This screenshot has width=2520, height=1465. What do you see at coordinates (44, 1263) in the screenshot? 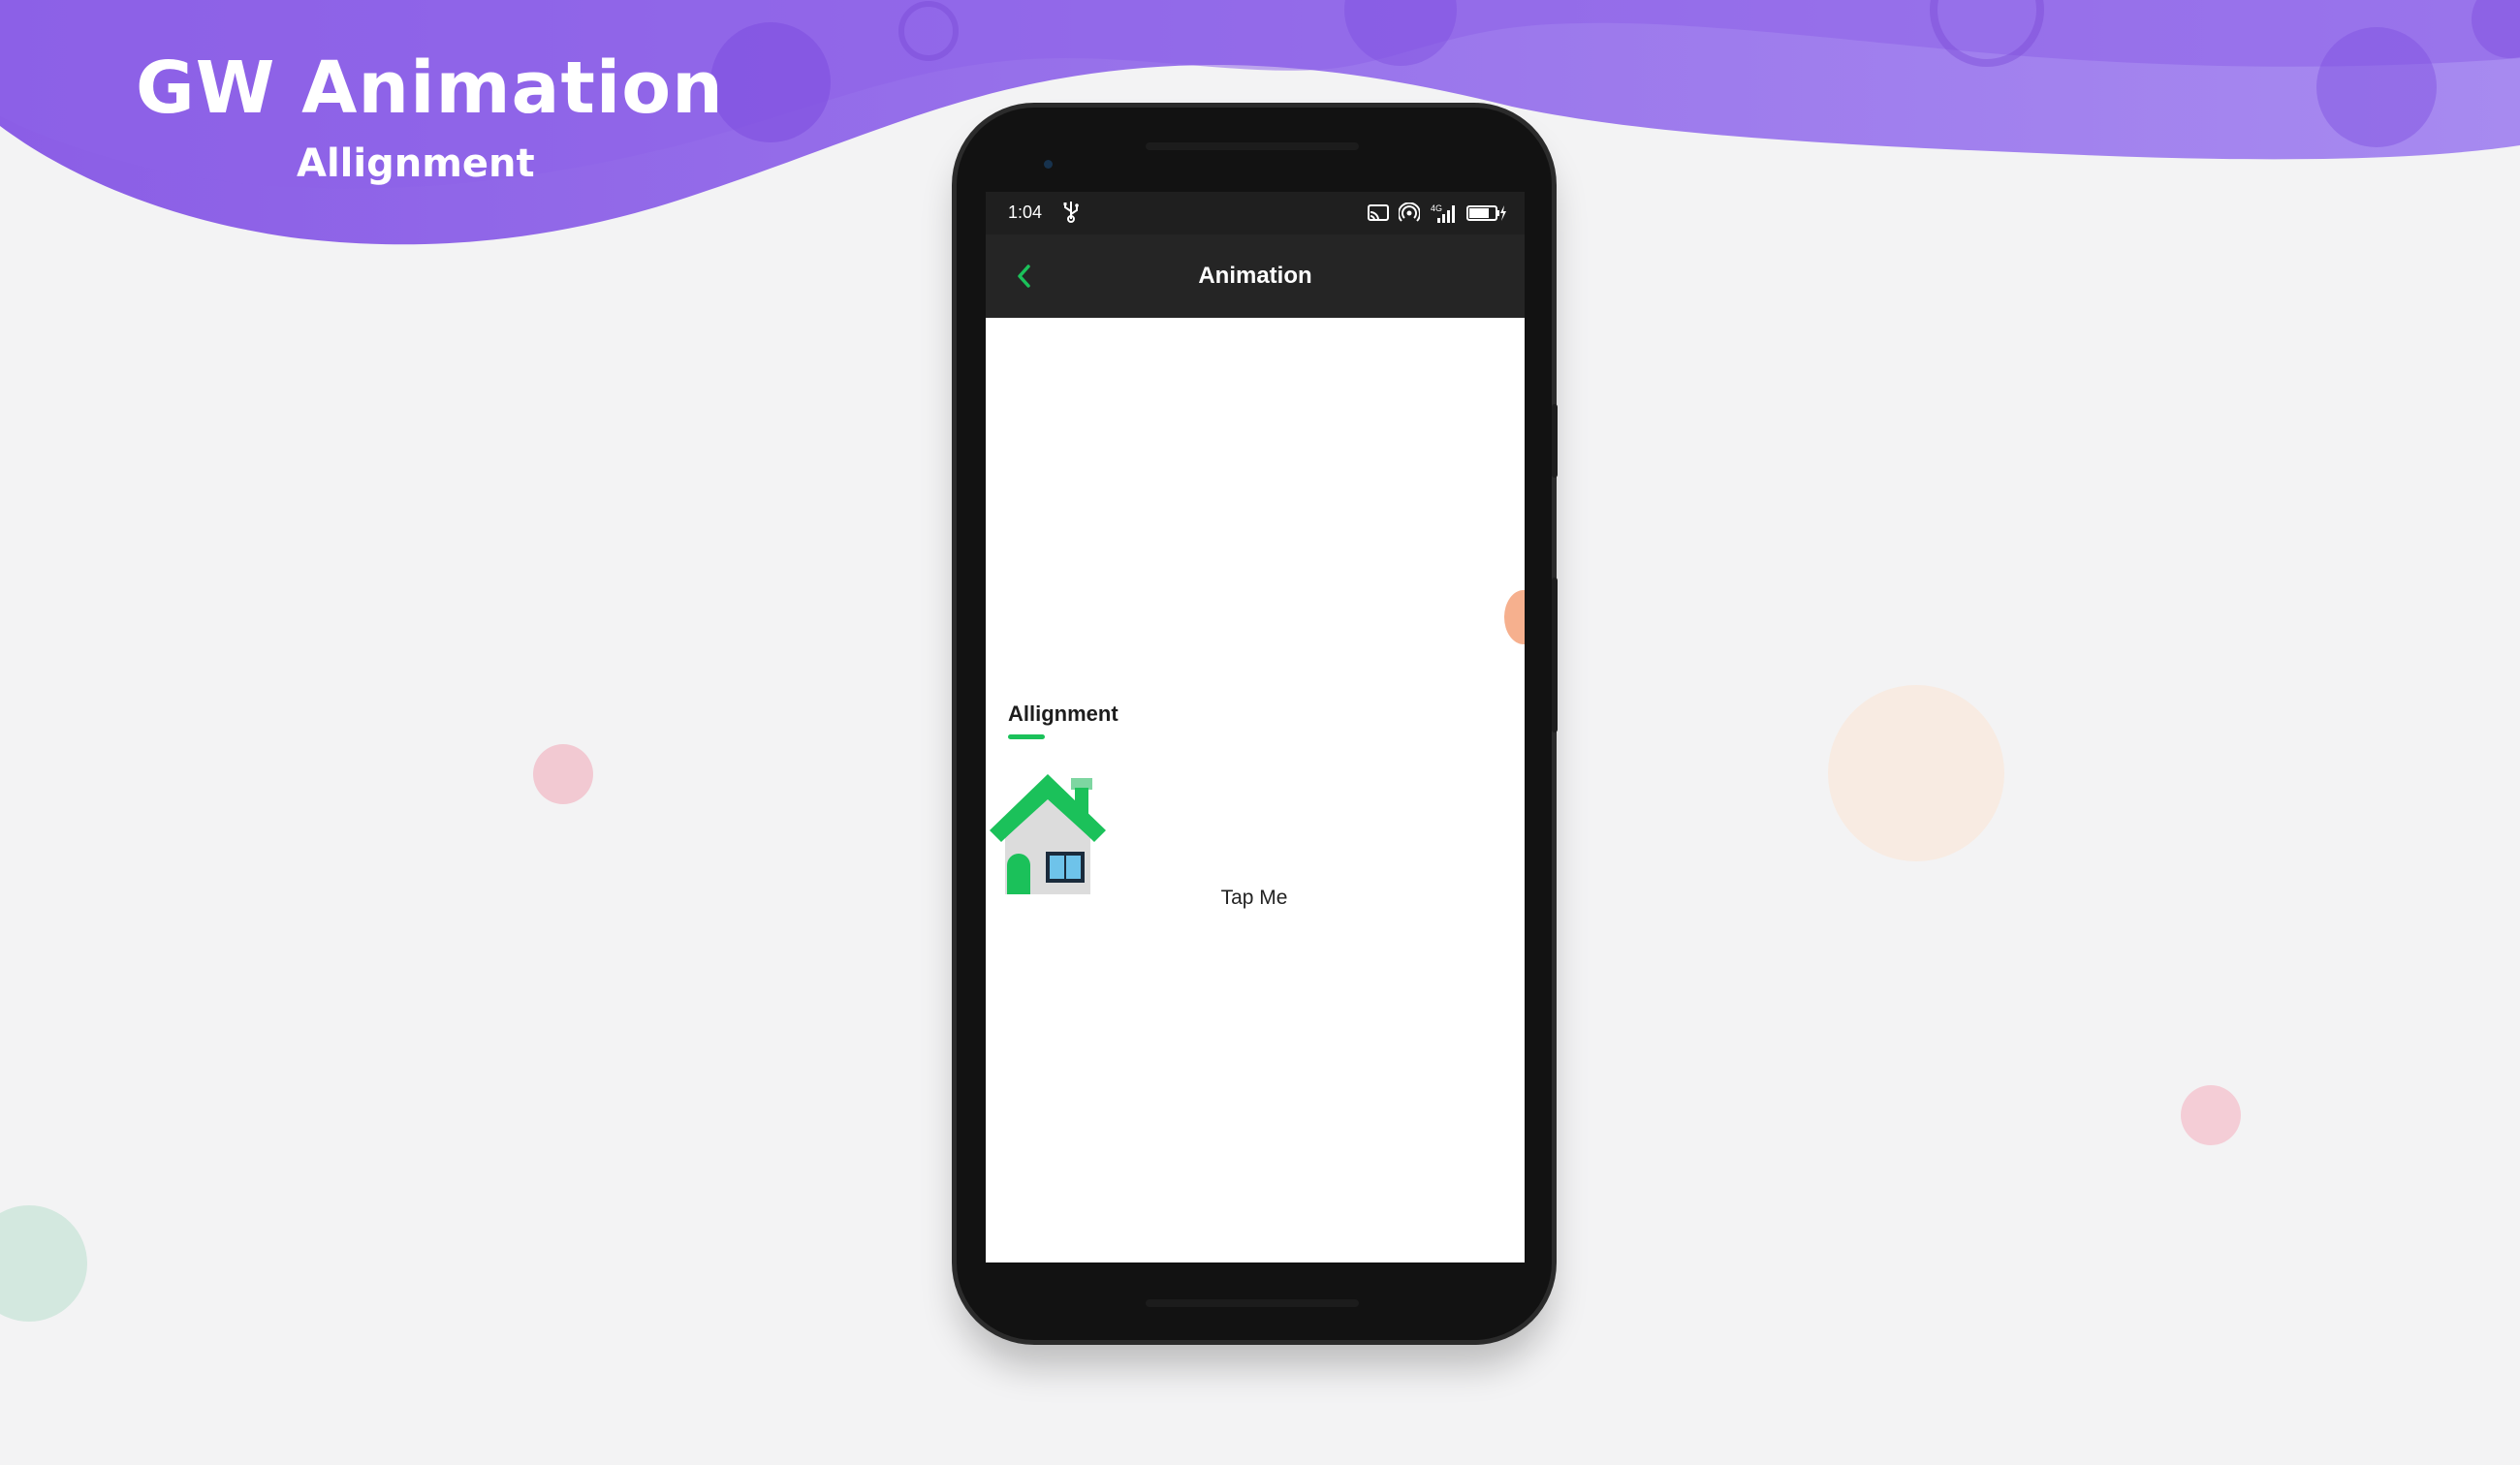
I see `decor-green-circle` at bounding box center [44, 1263].